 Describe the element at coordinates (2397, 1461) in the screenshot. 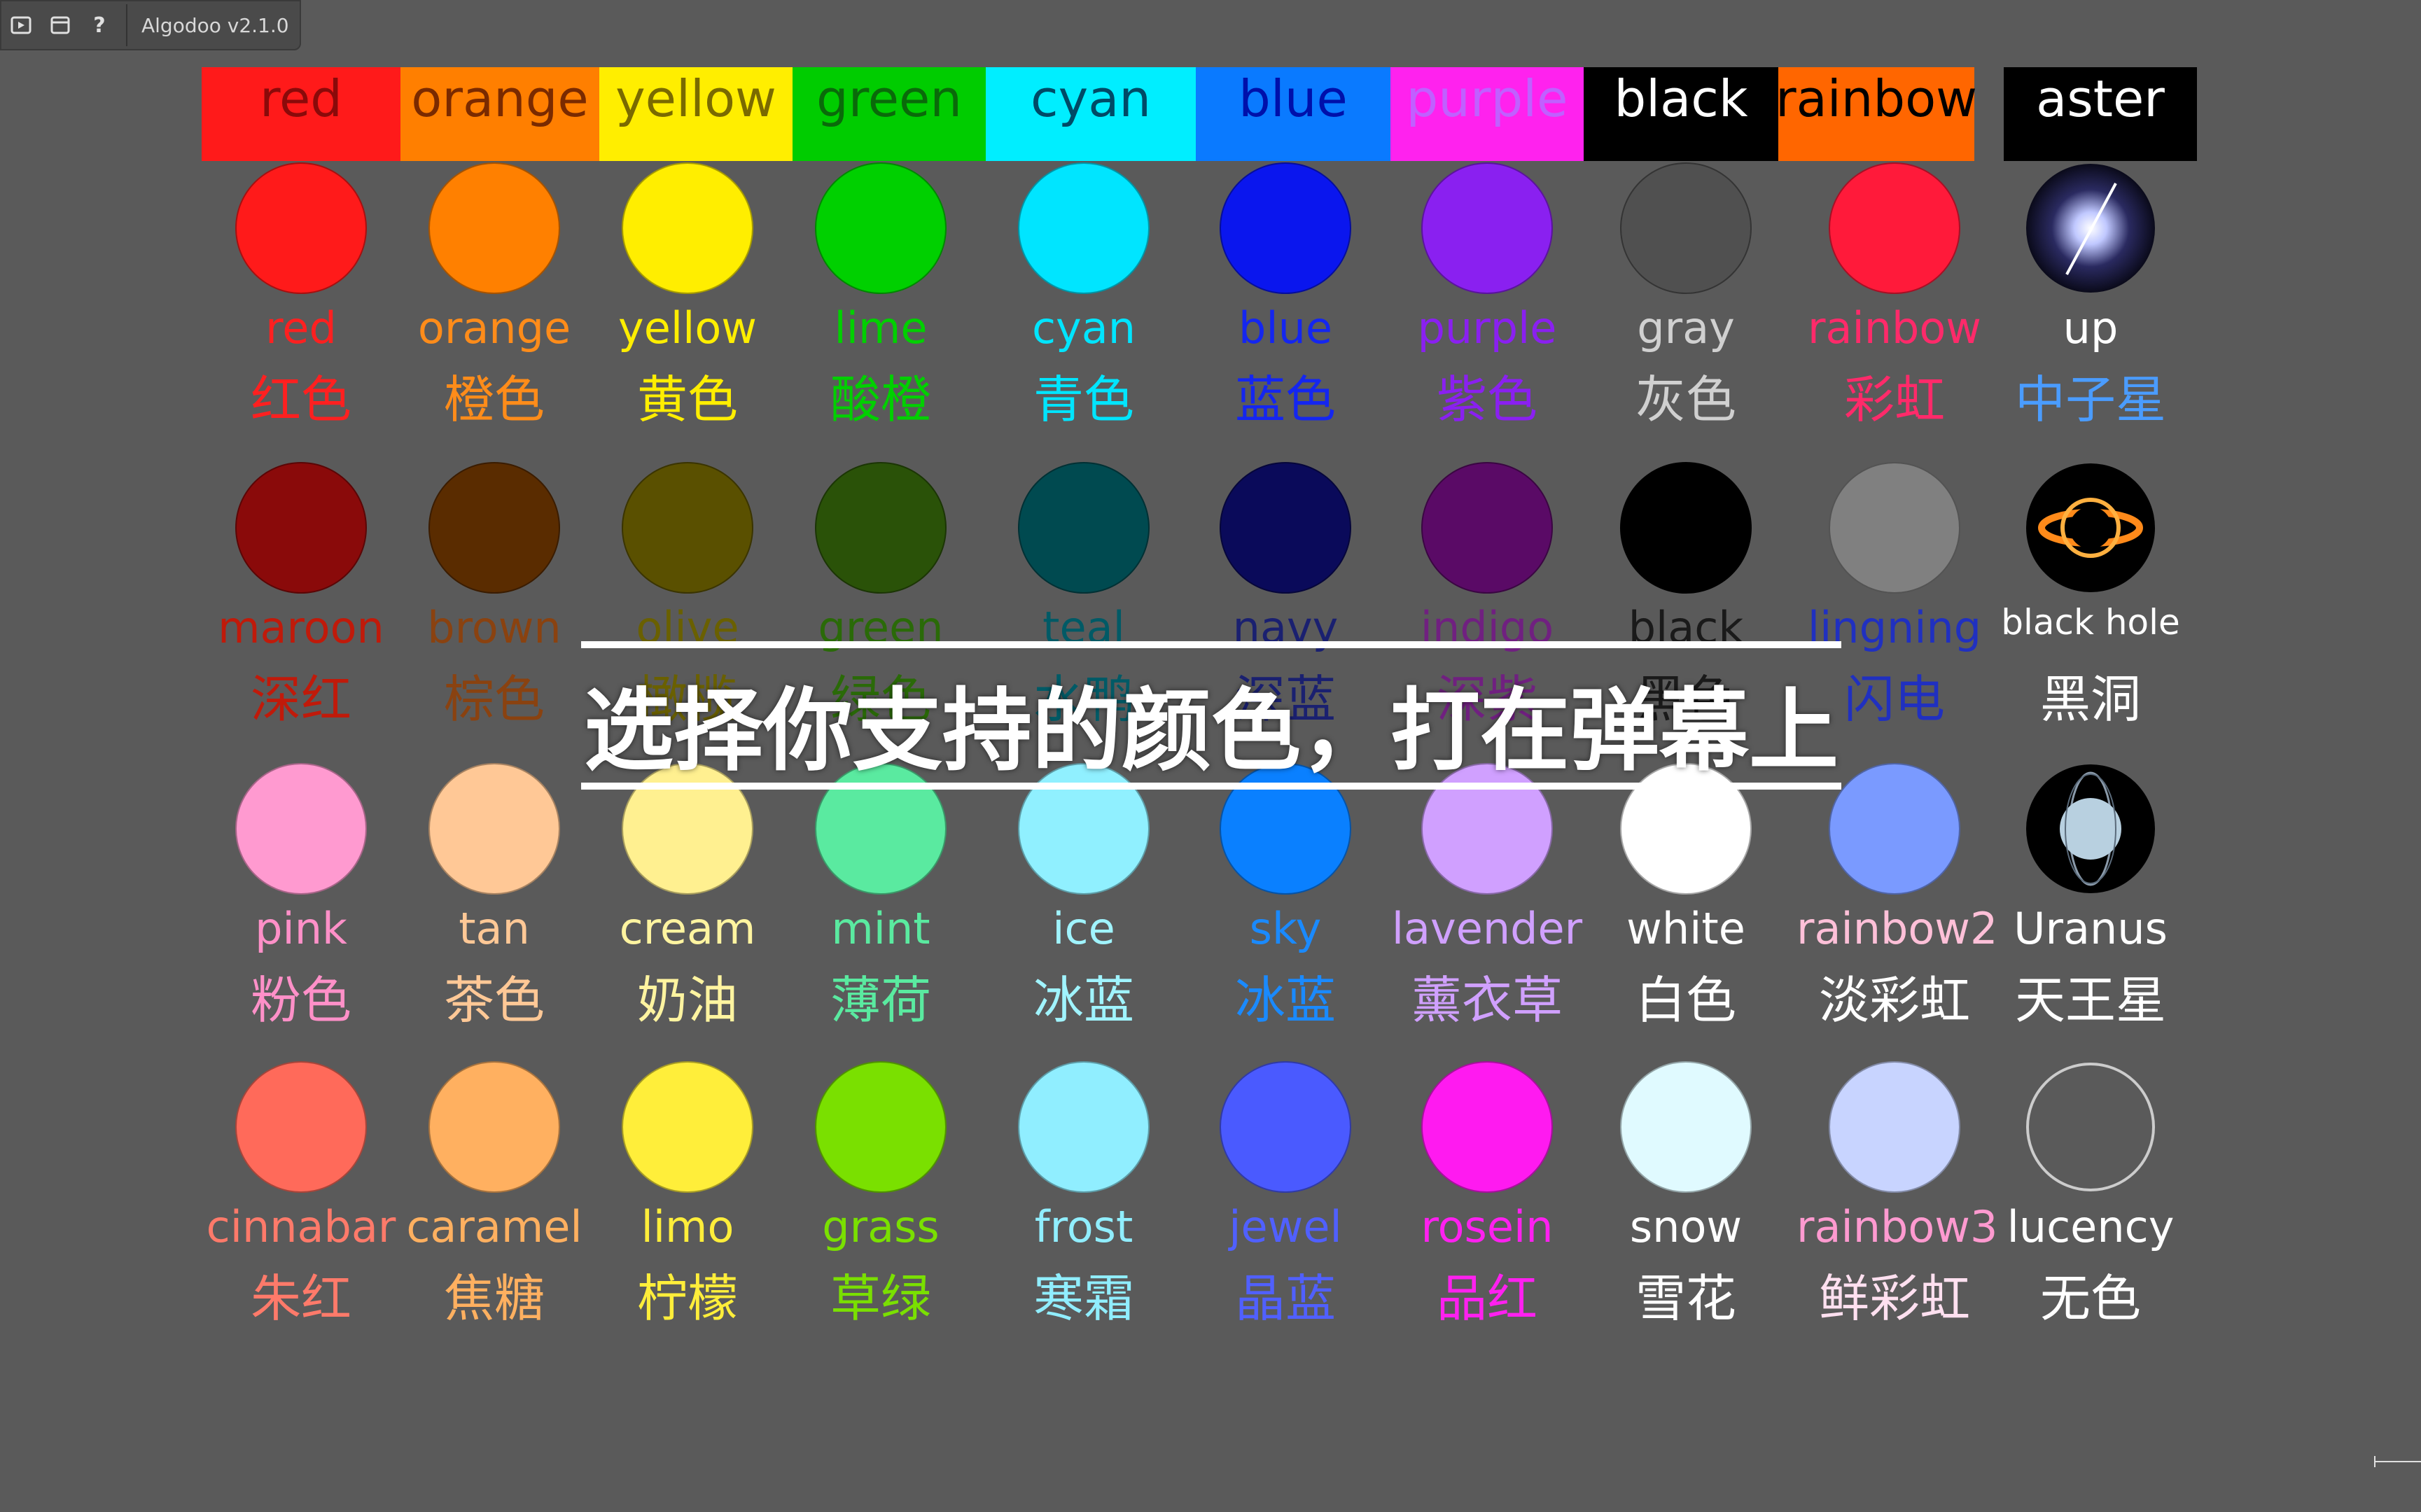

I see `resize-handle-icon` at that location.